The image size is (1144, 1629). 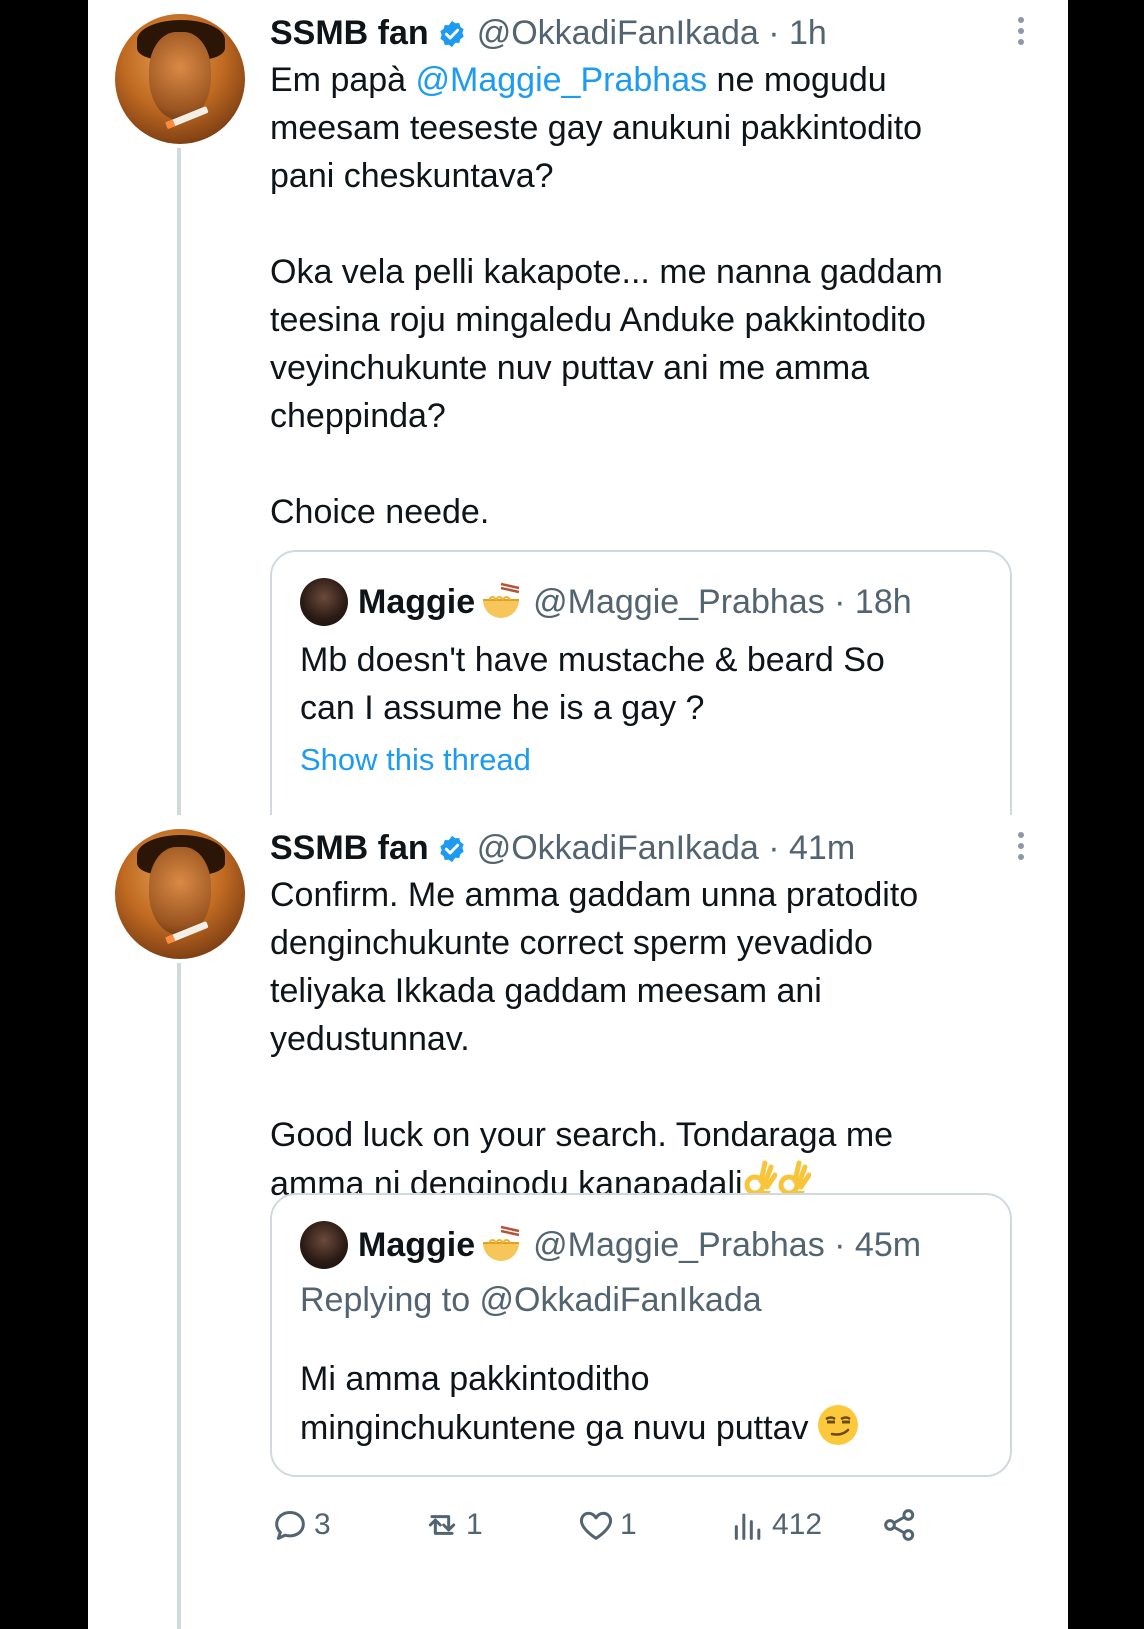 I want to click on heart-icon, so click(x=596, y=1525).